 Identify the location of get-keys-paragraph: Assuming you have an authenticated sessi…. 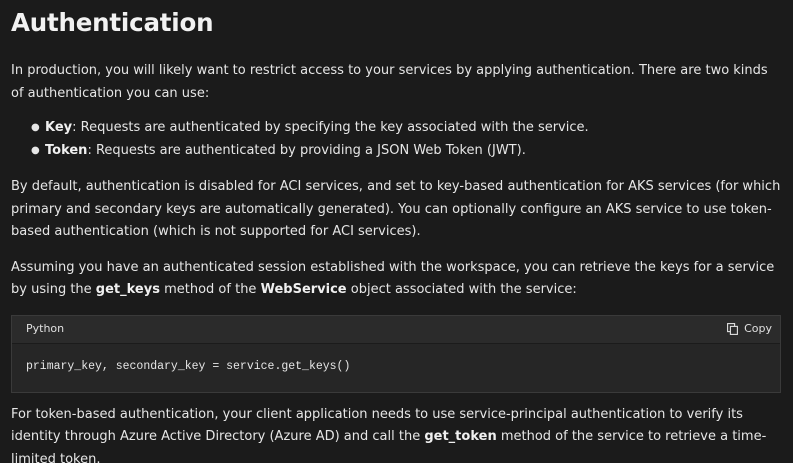
(397, 279).